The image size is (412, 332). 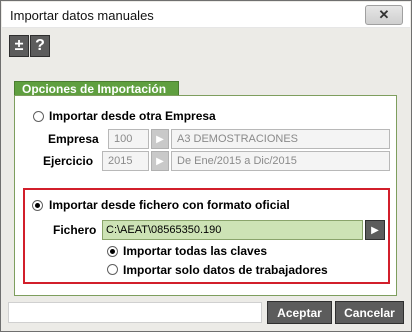 What do you see at coordinates (132, 116) in the screenshot?
I see `radio-import-from-company-label: Importar desde otra Empresa` at bounding box center [132, 116].